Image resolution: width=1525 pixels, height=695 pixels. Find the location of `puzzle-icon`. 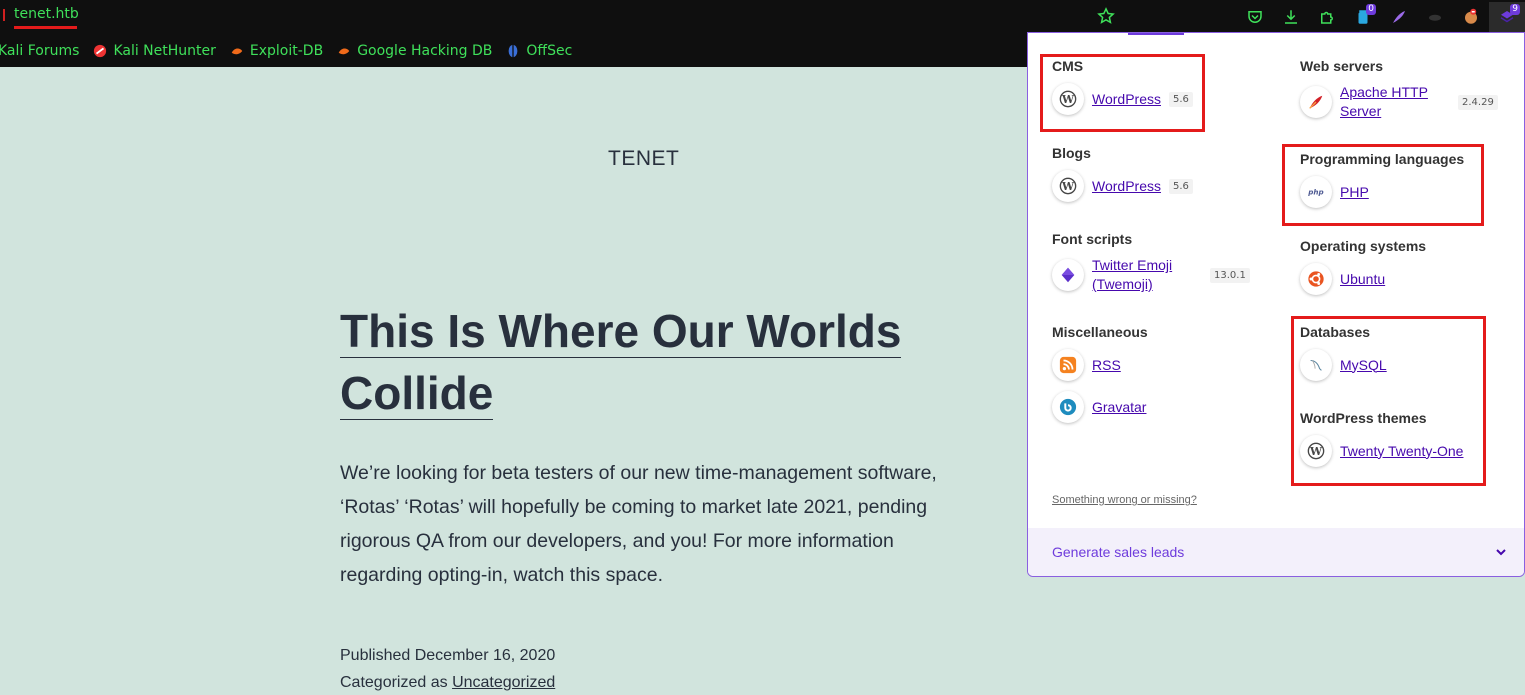

puzzle-icon is located at coordinates (1327, 17).